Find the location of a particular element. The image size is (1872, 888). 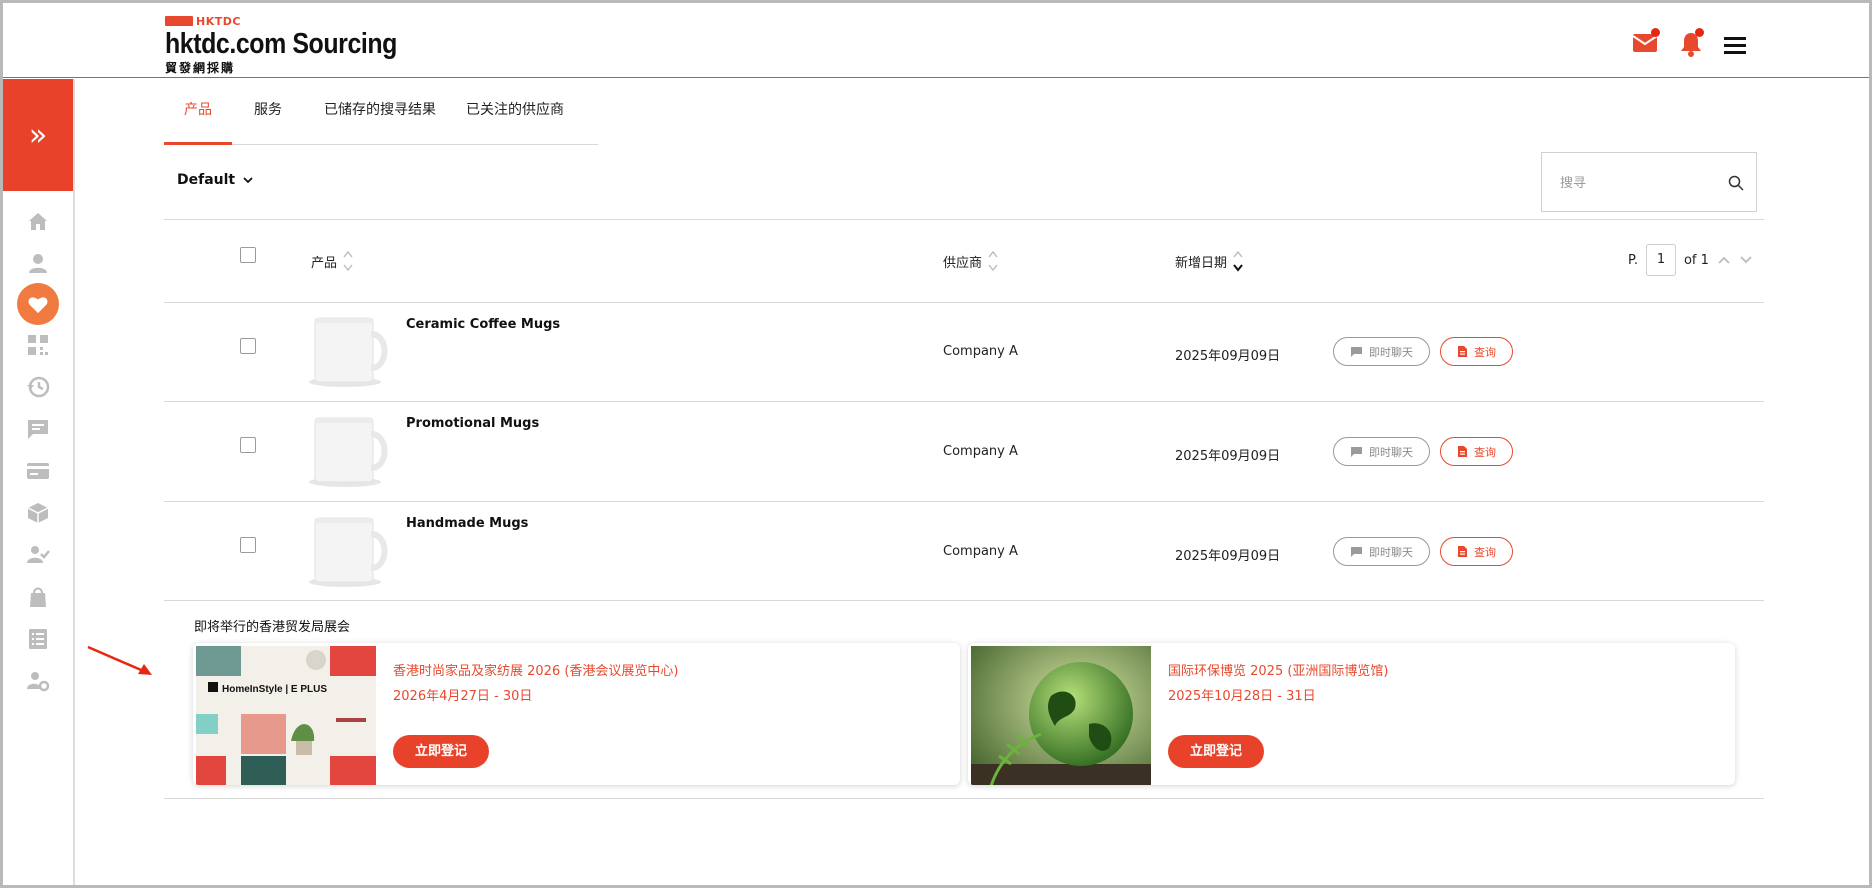

sidebar: » is located at coordinates (39, 482).